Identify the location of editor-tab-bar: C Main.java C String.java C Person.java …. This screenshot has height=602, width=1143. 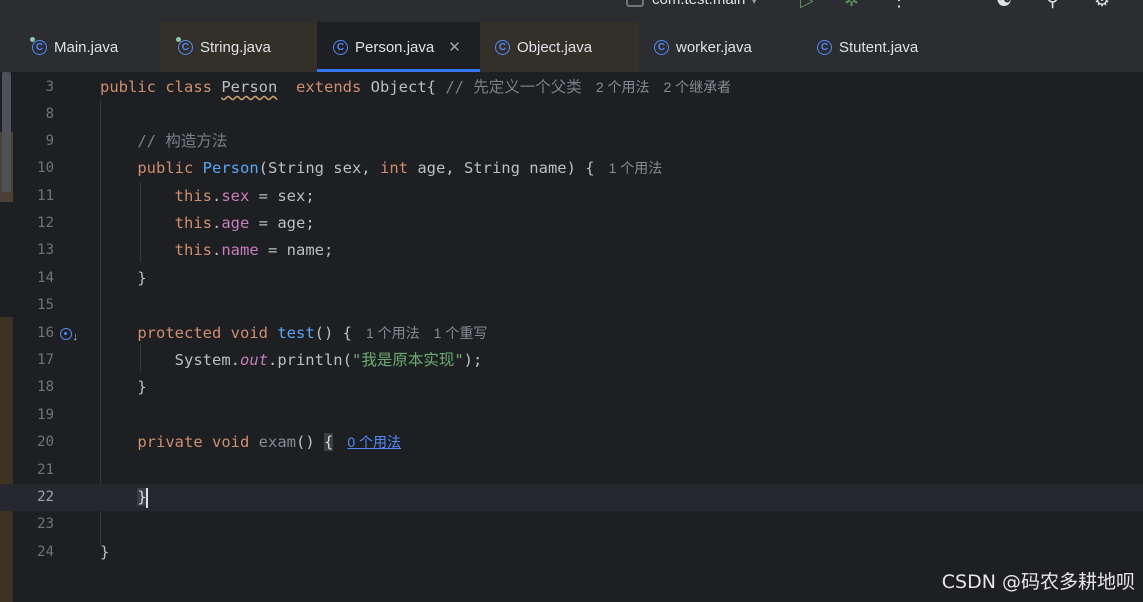
(571, 47).